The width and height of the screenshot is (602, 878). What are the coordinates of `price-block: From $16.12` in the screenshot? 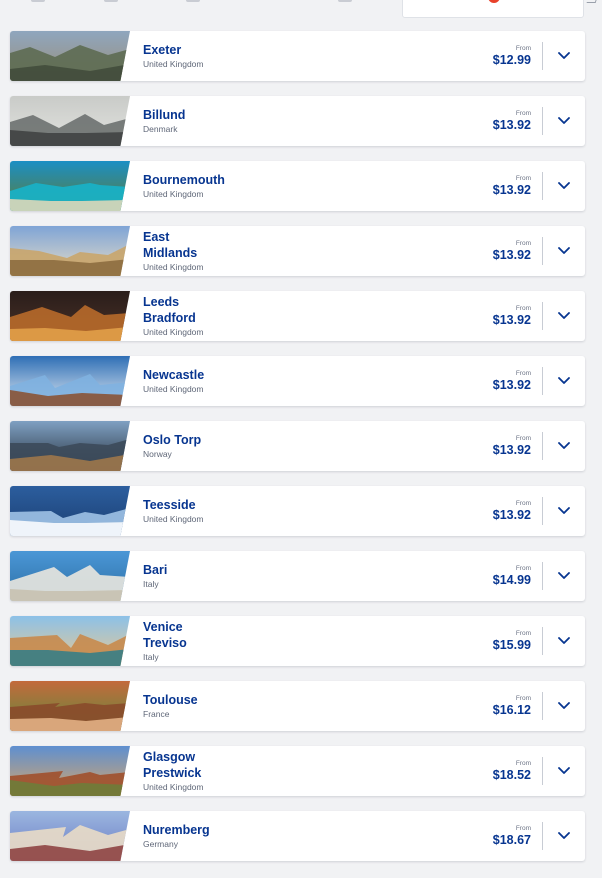 It's located at (512, 706).